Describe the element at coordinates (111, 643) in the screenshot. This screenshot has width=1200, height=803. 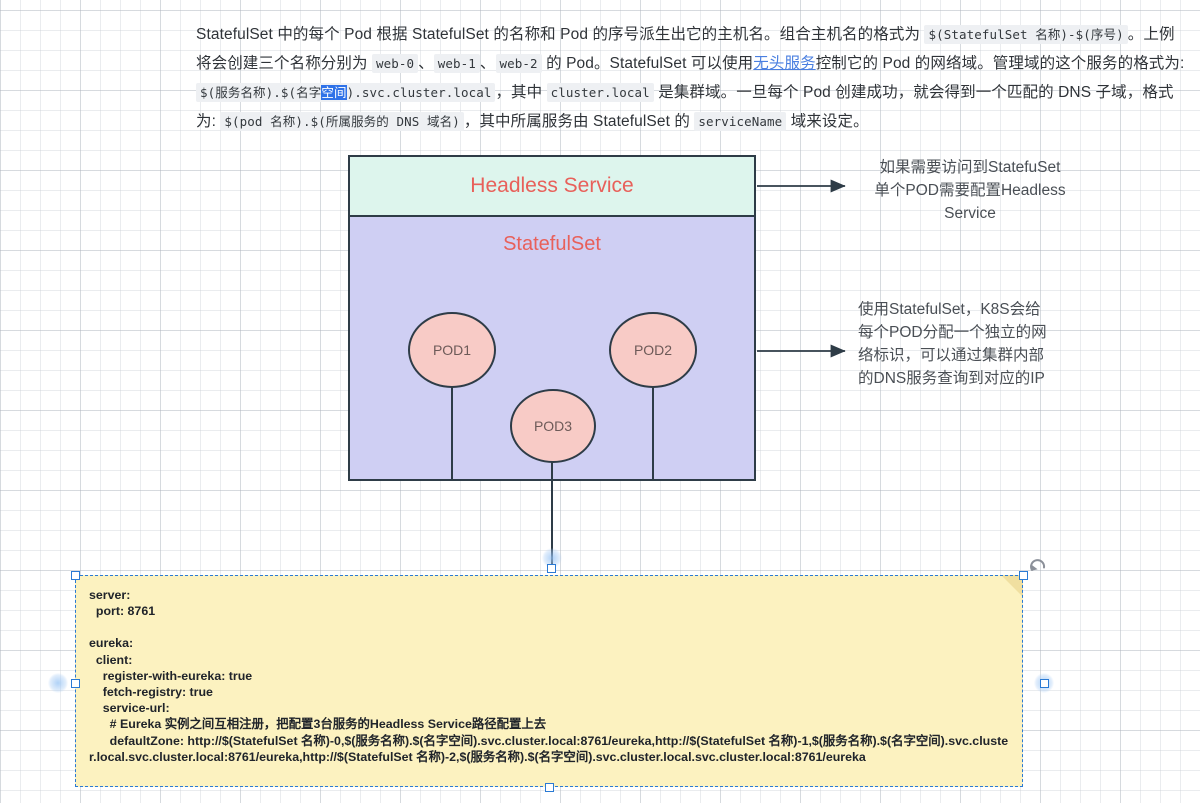
I see `note-line-3: eureka:` at that location.